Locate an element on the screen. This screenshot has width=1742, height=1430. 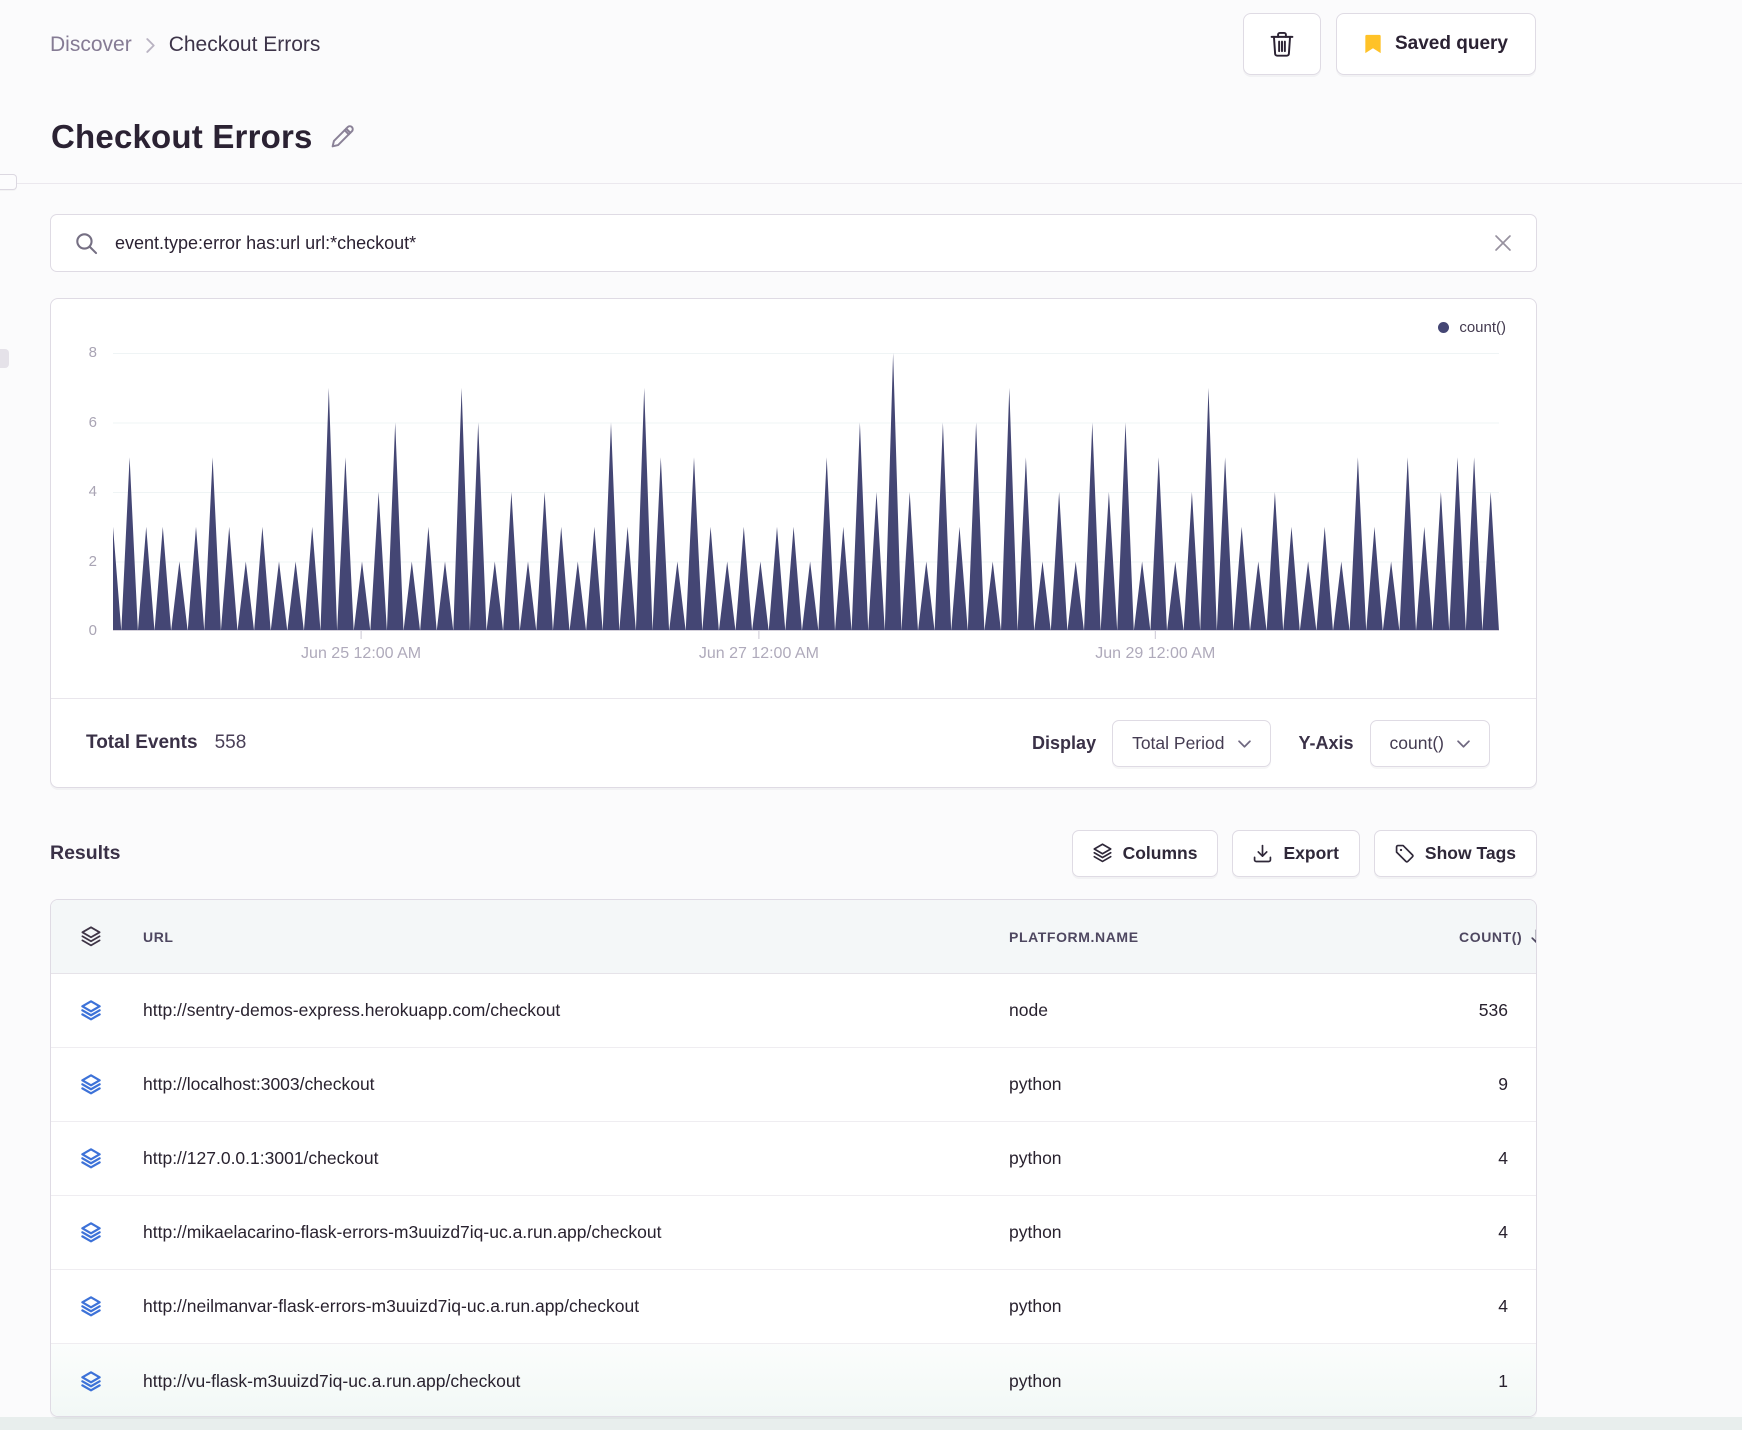
saved-query-label: Saved query is located at coordinates (1451, 43).